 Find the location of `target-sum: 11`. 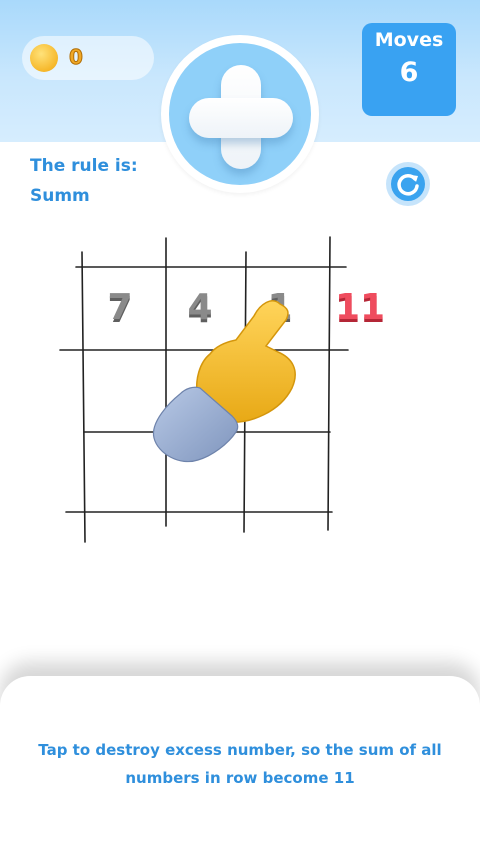

target-sum: 11 is located at coordinates (360, 307).